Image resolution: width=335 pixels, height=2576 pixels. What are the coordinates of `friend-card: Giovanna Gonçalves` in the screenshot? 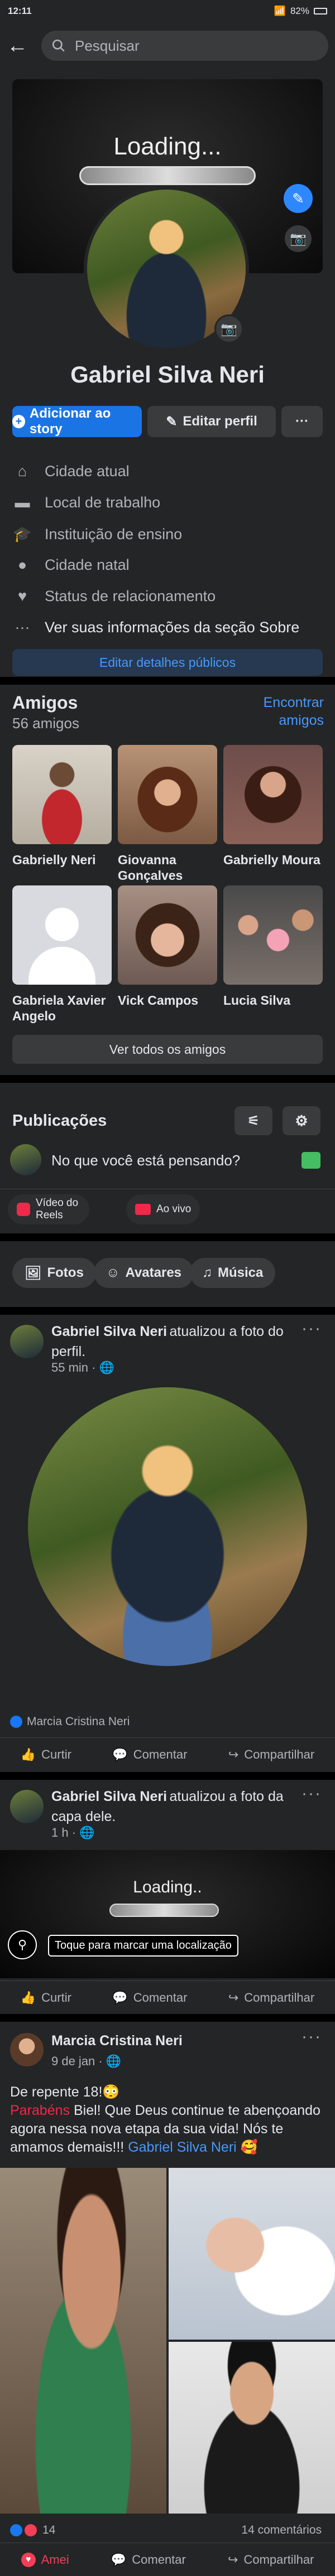 It's located at (167, 814).